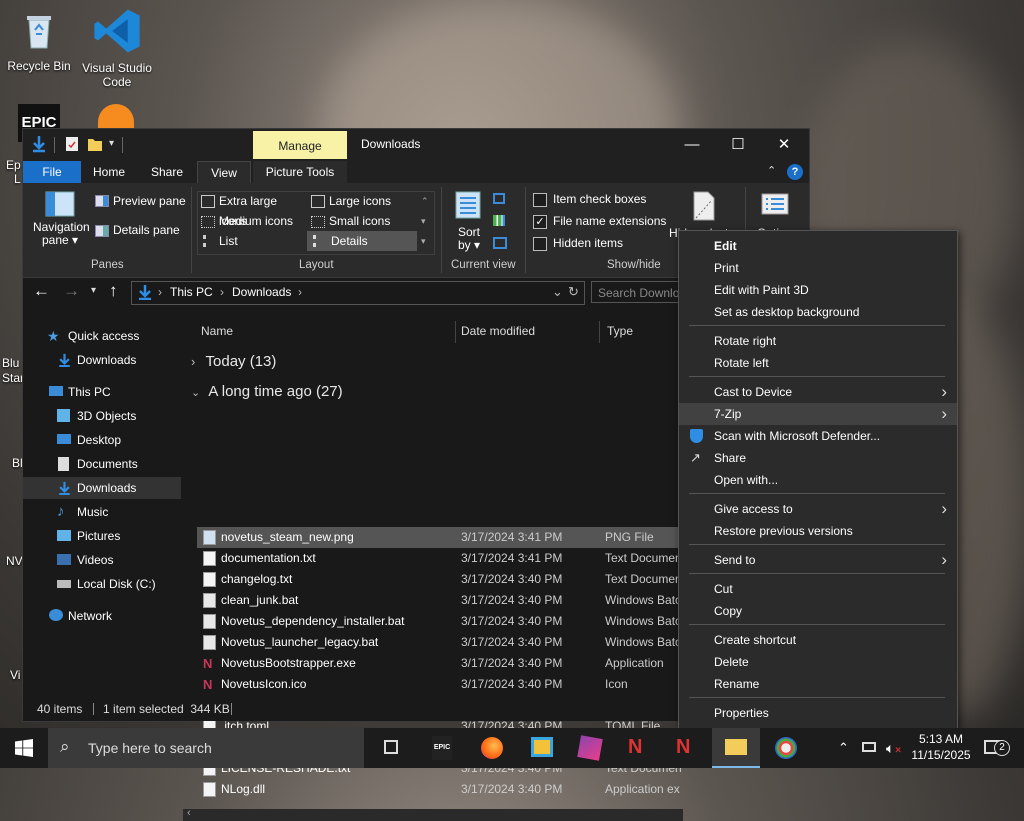 The image size is (1024, 821). Describe the element at coordinates (117, 47) in the screenshot. I see `desktop-icon-vscode: Visual Studio Code` at that location.